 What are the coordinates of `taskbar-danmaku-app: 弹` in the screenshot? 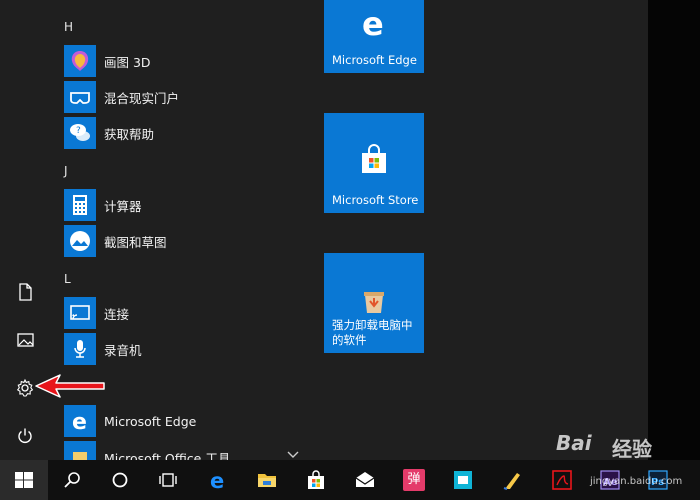 It's located at (414, 480).